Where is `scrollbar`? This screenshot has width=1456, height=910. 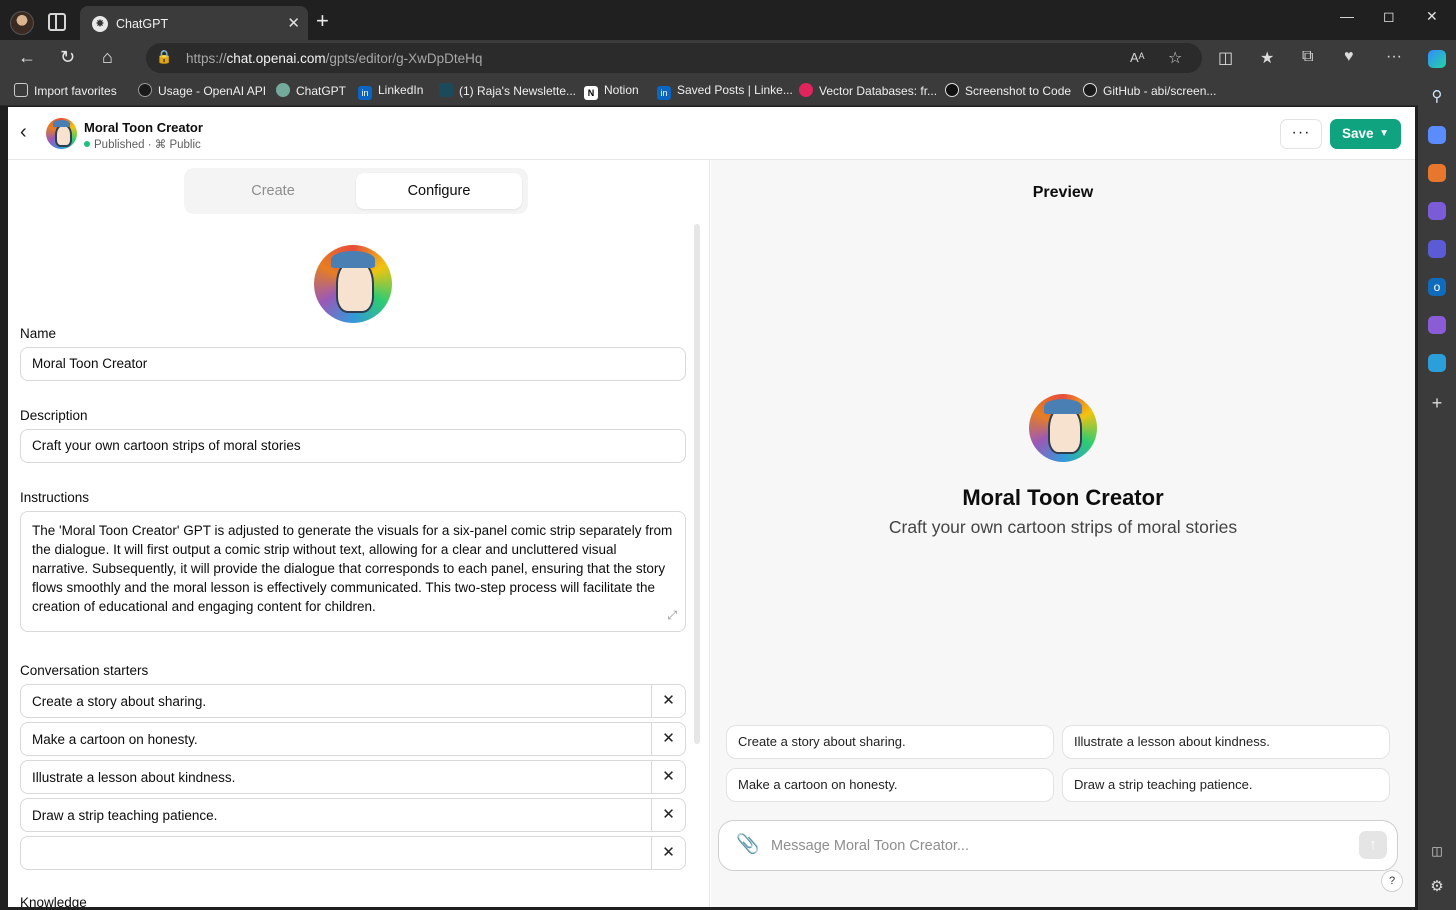
scrollbar is located at coordinates (697, 484).